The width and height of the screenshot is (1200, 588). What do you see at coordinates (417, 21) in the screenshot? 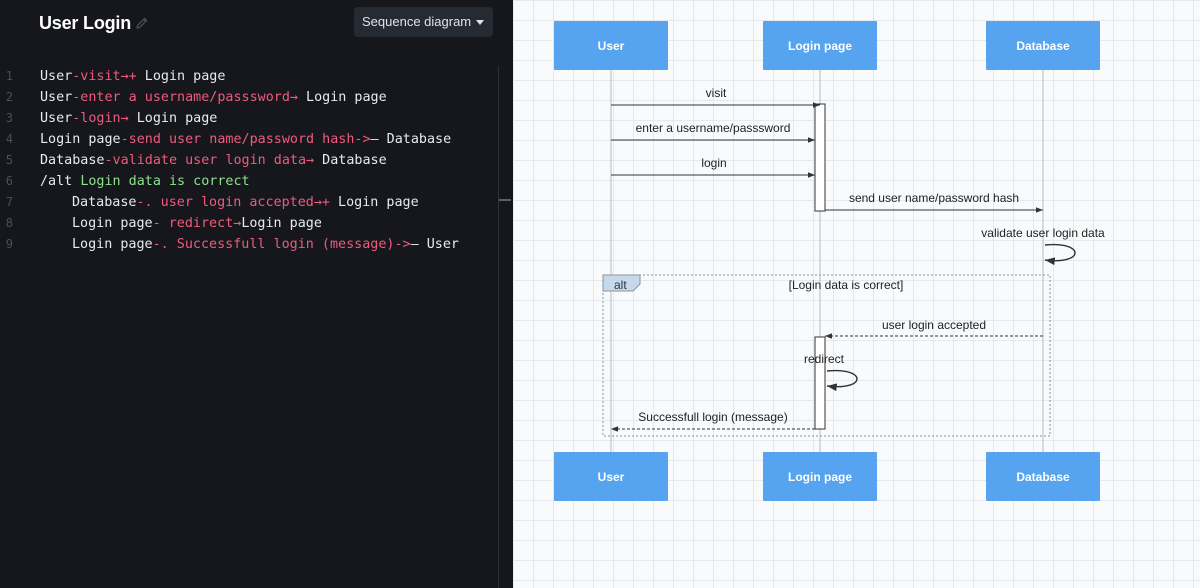
I see `diagram-type-value: Sequence diagram` at bounding box center [417, 21].